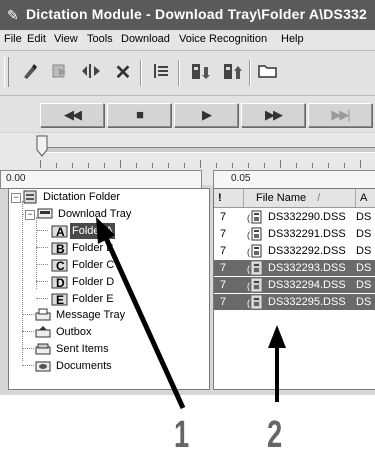  Describe the element at coordinates (82, 349) in the screenshot. I see `tree-label: Sent Items` at that location.